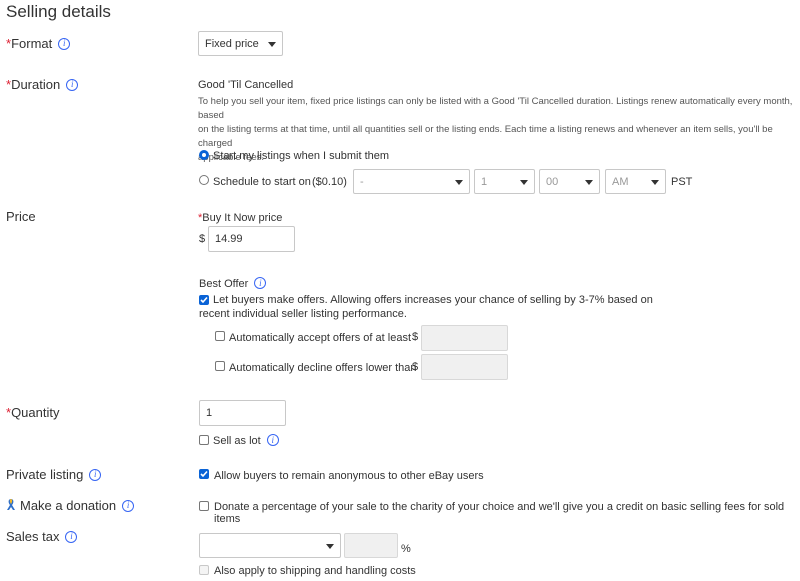 Image resolution: width=800 pixels, height=581 pixels. Describe the element at coordinates (323, 368) in the screenshot. I see `auto-decline-label: Automatically decline offers lower than` at that location.